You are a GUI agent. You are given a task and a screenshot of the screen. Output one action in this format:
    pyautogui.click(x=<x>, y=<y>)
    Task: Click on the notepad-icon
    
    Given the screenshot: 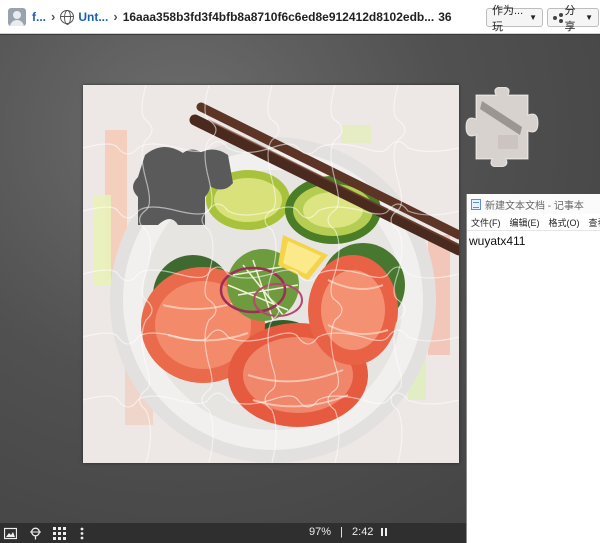 What is the action you would take?
    pyautogui.click(x=476, y=204)
    